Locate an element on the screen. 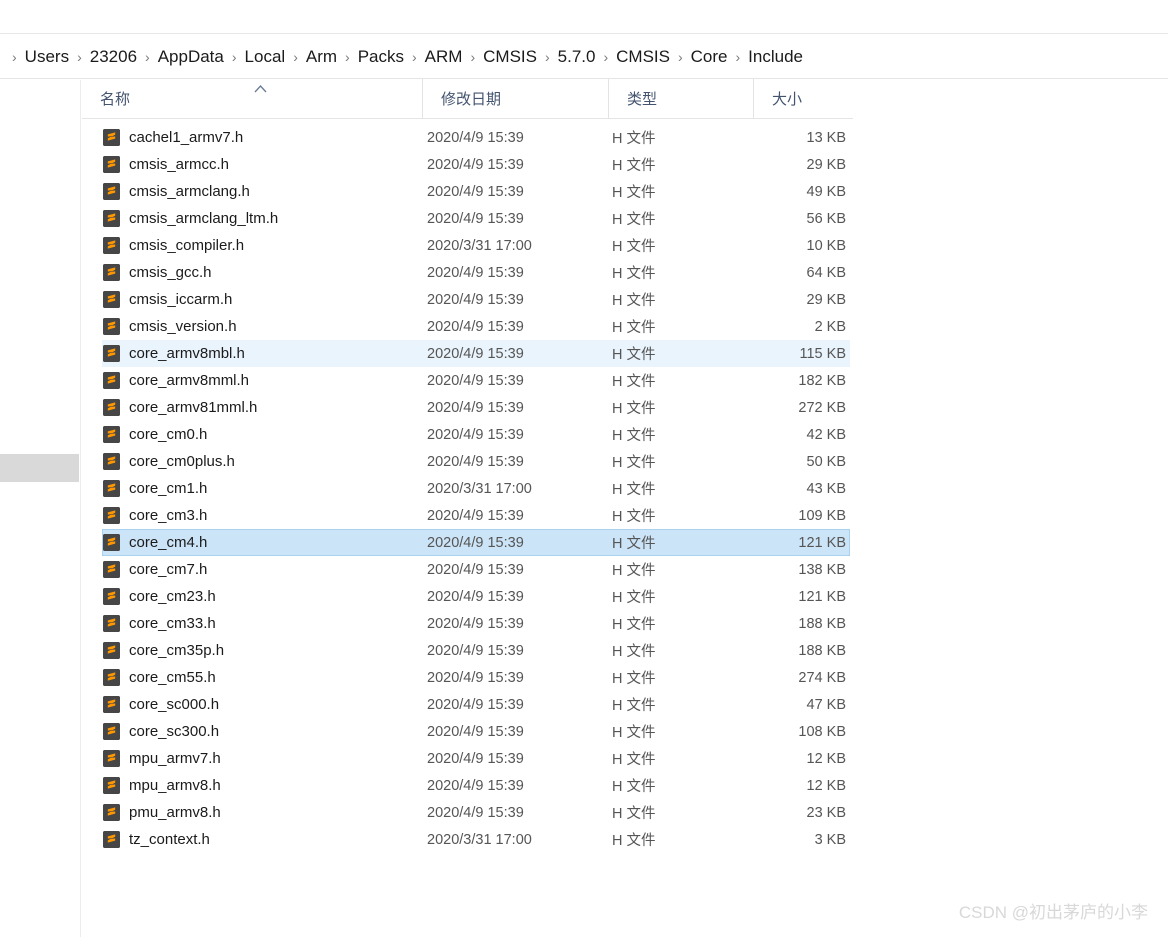 This screenshot has width=1168, height=937. file-row: cmsis_compiler.h 2020/3/31 17:00 H 文件 10 KB is located at coordinates (476, 245).